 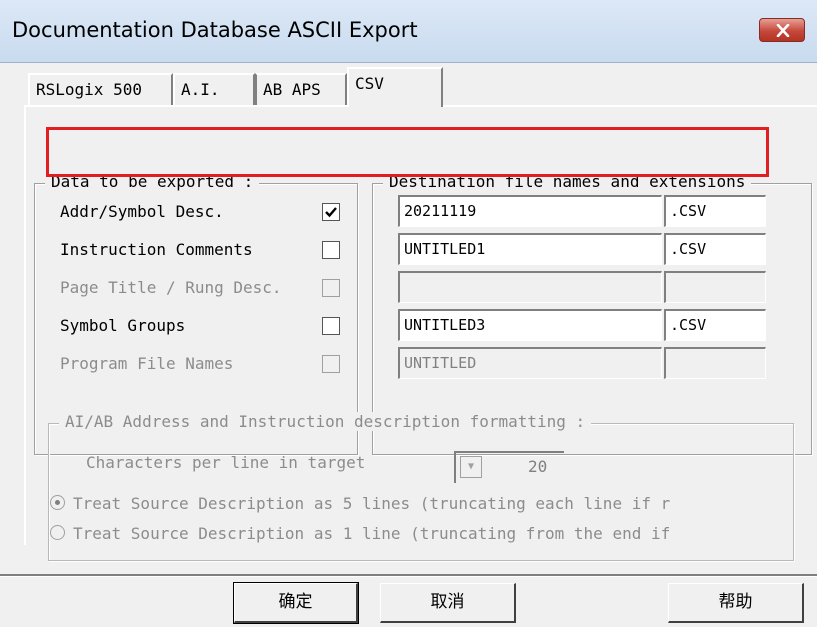 I want to click on tab-rslogix-500: RSLogix 500, so click(x=100, y=89).